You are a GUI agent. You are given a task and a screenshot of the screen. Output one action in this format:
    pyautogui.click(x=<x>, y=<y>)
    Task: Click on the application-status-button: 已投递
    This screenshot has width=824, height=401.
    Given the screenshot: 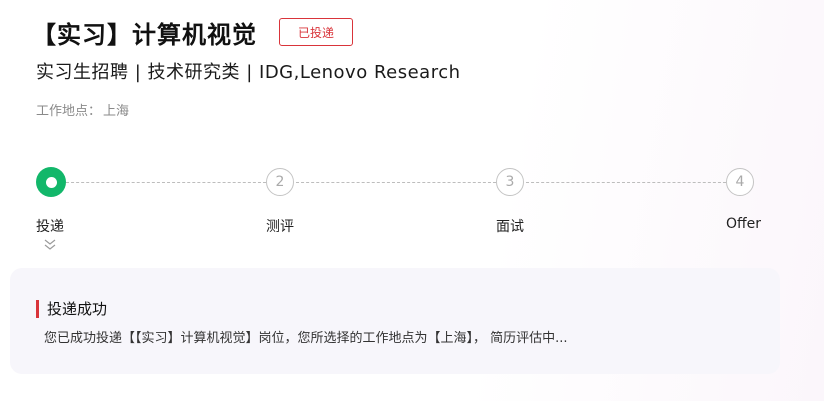 What is the action you would take?
    pyautogui.click(x=316, y=32)
    